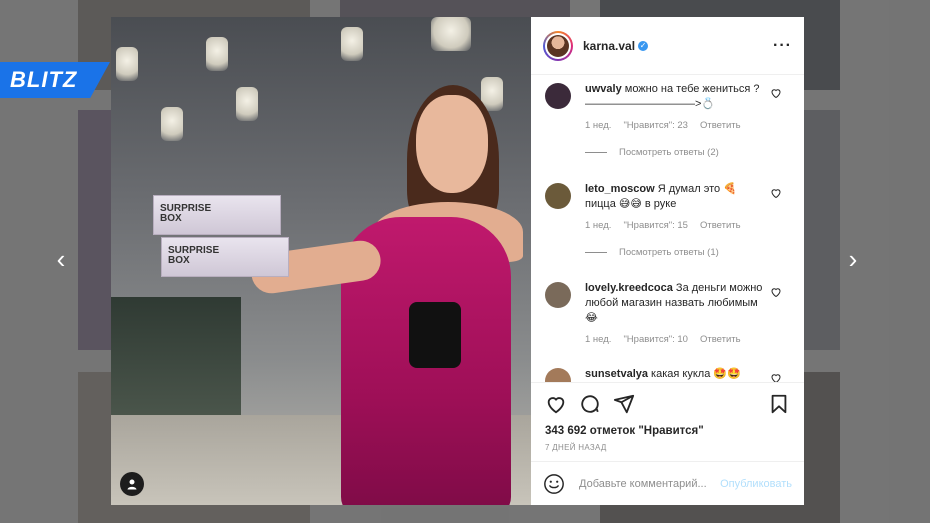 The image size is (930, 523). I want to click on comment-meta: 1 нед. "Нравится": 10 Ответить, so click(676, 339).